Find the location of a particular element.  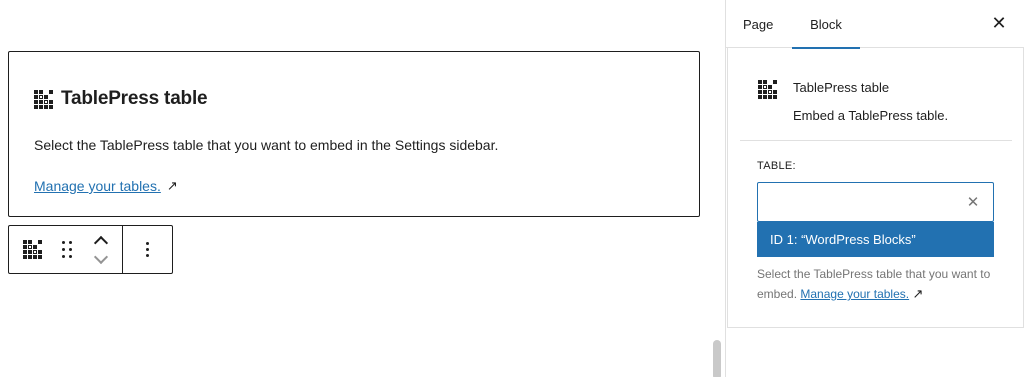

drag-handle-icon is located at coordinates (67, 249).